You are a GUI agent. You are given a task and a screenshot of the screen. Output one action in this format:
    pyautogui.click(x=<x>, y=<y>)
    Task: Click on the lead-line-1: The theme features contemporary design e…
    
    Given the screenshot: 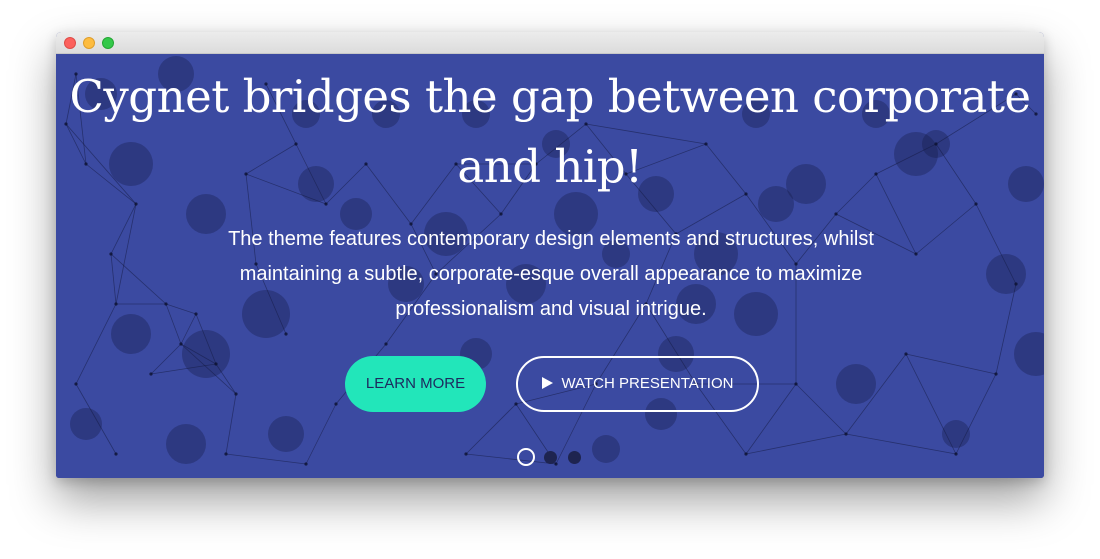 What is the action you would take?
    pyautogui.click(x=551, y=239)
    